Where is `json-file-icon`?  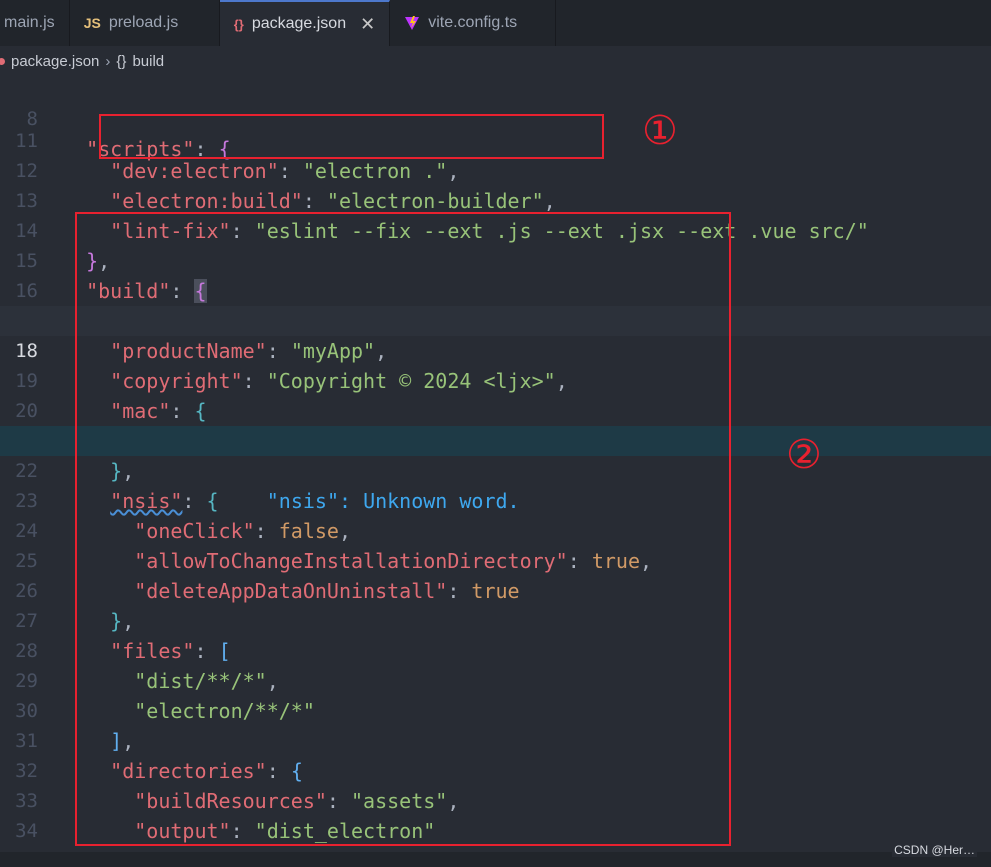
json-file-icon is located at coordinates (2, 61).